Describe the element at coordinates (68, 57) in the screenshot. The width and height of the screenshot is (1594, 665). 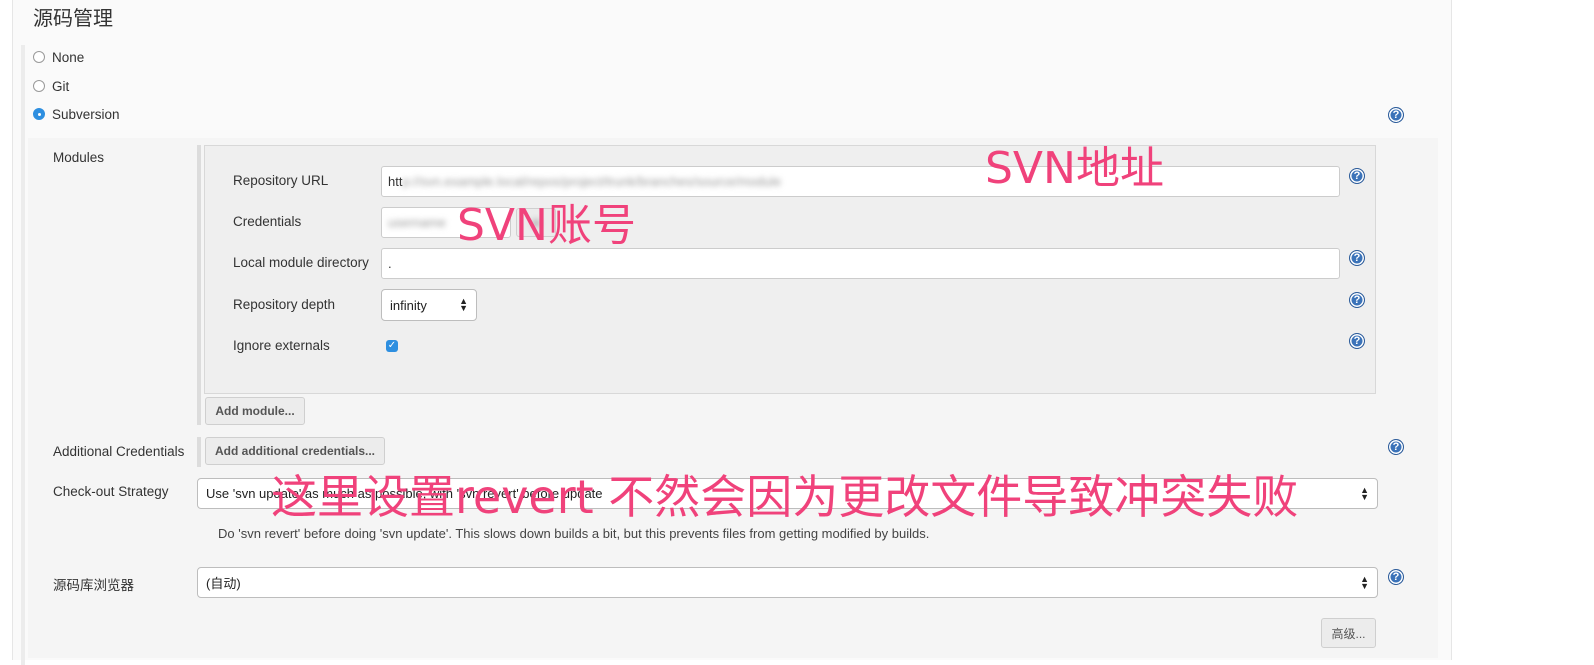
I see `scm-option-none-label: None` at that location.